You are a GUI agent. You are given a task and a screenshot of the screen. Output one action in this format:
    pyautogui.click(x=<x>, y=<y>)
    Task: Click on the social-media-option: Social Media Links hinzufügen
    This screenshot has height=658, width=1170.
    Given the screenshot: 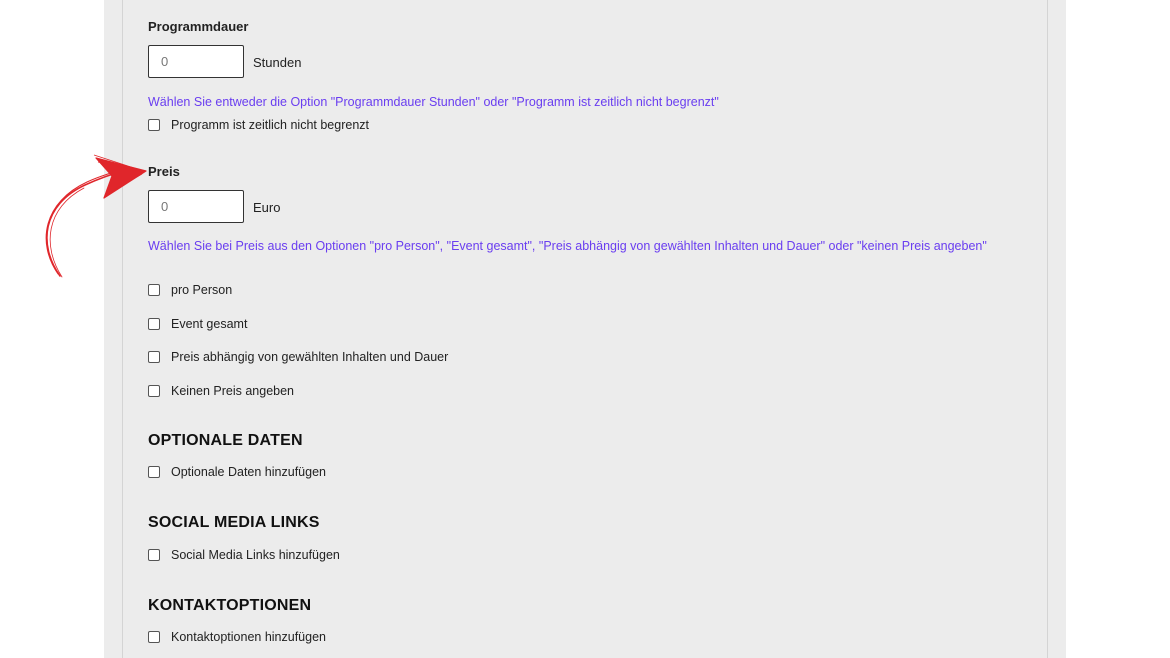 What is the action you would take?
    pyautogui.click(x=244, y=555)
    